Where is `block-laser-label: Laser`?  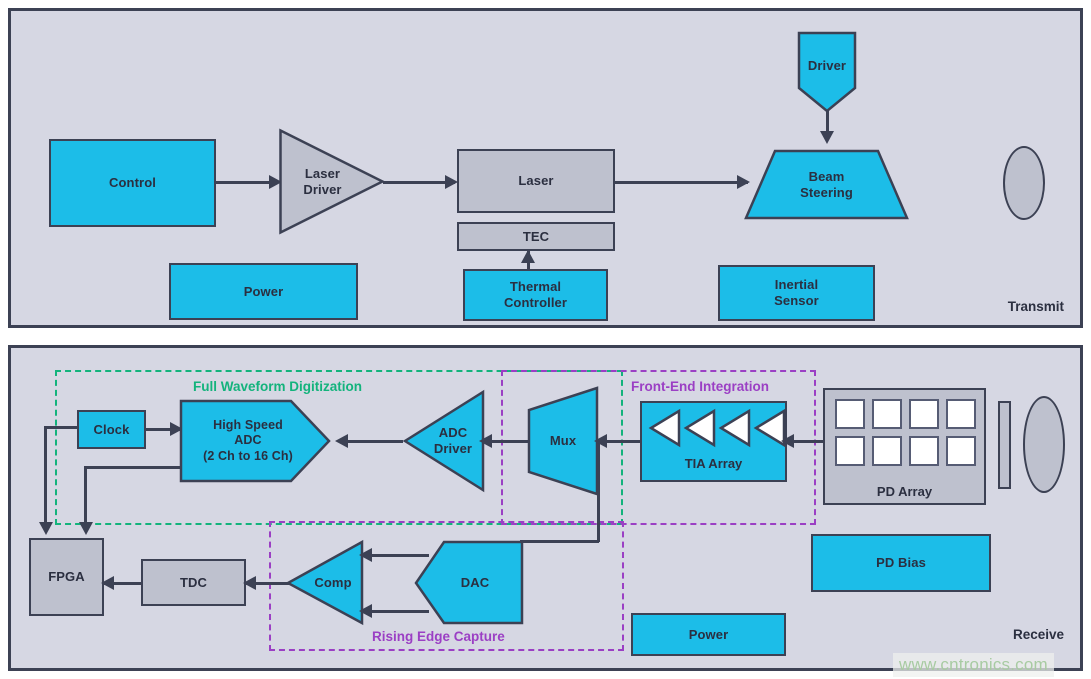 block-laser-label: Laser is located at coordinates (536, 181).